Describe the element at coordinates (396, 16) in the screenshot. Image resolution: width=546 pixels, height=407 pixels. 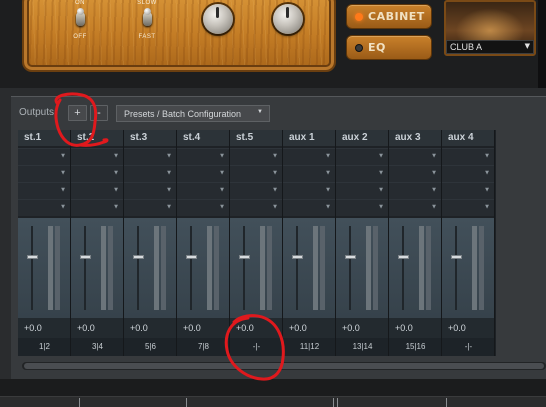
I see `cabinet-label: CABINET` at that location.